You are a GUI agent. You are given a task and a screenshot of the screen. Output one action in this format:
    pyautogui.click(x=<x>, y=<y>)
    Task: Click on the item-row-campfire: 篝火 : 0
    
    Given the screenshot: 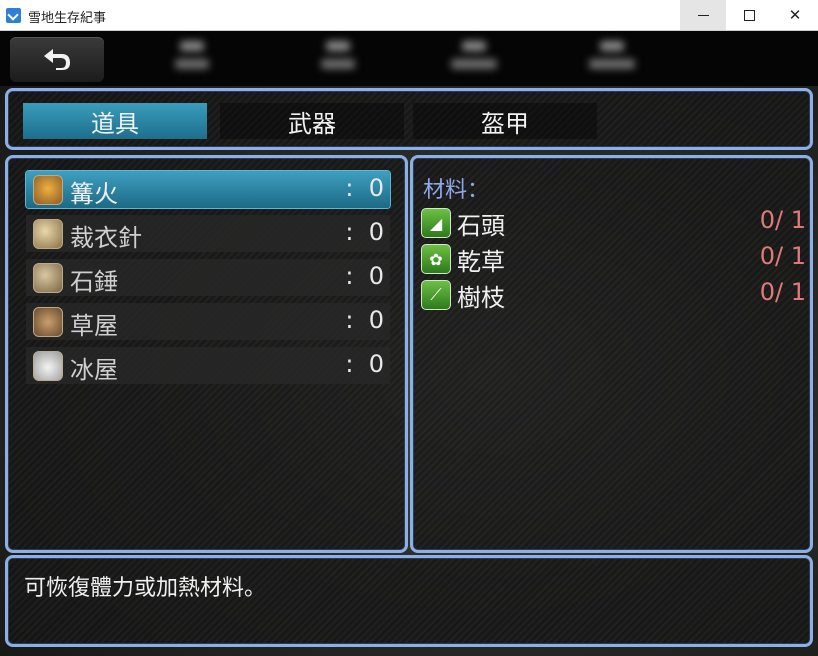 What is the action you would take?
    pyautogui.click(x=208, y=189)
    